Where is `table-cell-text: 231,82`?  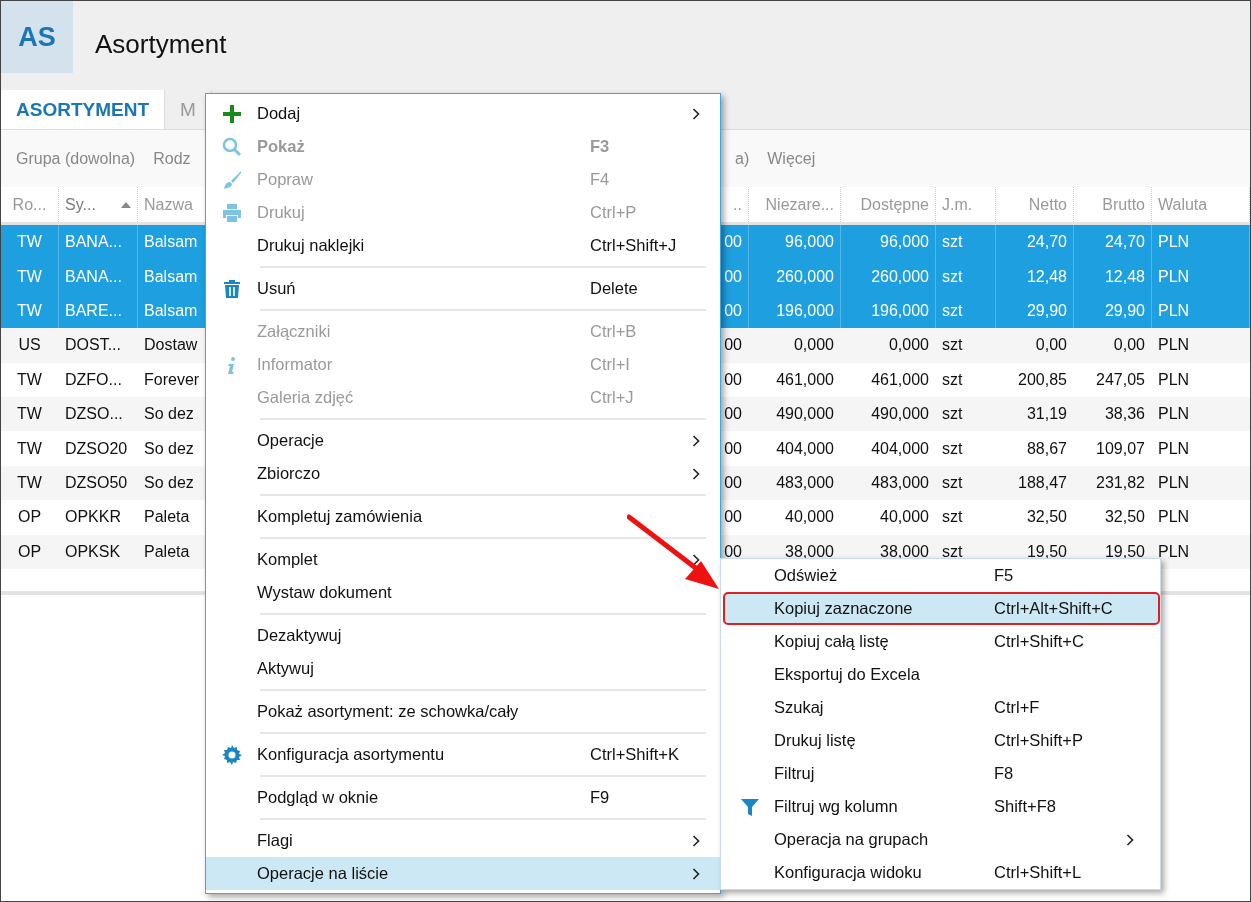 table-cell-text: 231,82 is located at coordinates (1120, 482).